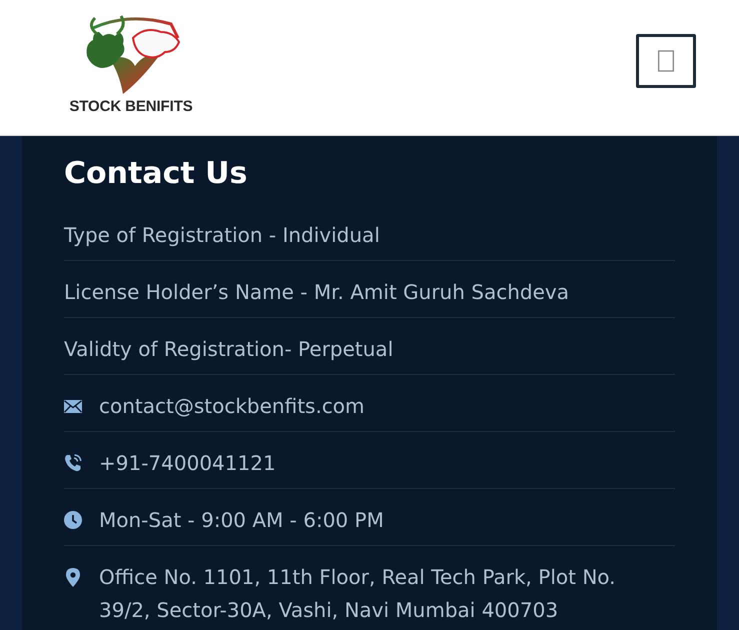  I want to click on info-text: License Holder’s Name - Mr. Amit Guruh Sachdeva, so click(316, 292).